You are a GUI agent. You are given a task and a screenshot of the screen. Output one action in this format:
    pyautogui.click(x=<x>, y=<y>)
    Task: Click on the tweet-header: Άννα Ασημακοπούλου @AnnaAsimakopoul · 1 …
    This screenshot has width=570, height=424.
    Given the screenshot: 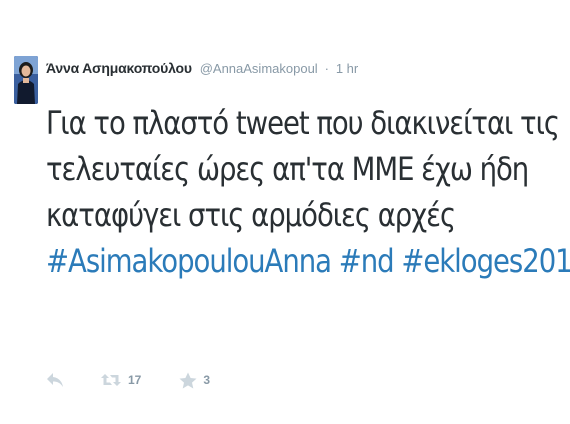 What is the action you would take?
    pyautogui.click(x=202, y=68)
    